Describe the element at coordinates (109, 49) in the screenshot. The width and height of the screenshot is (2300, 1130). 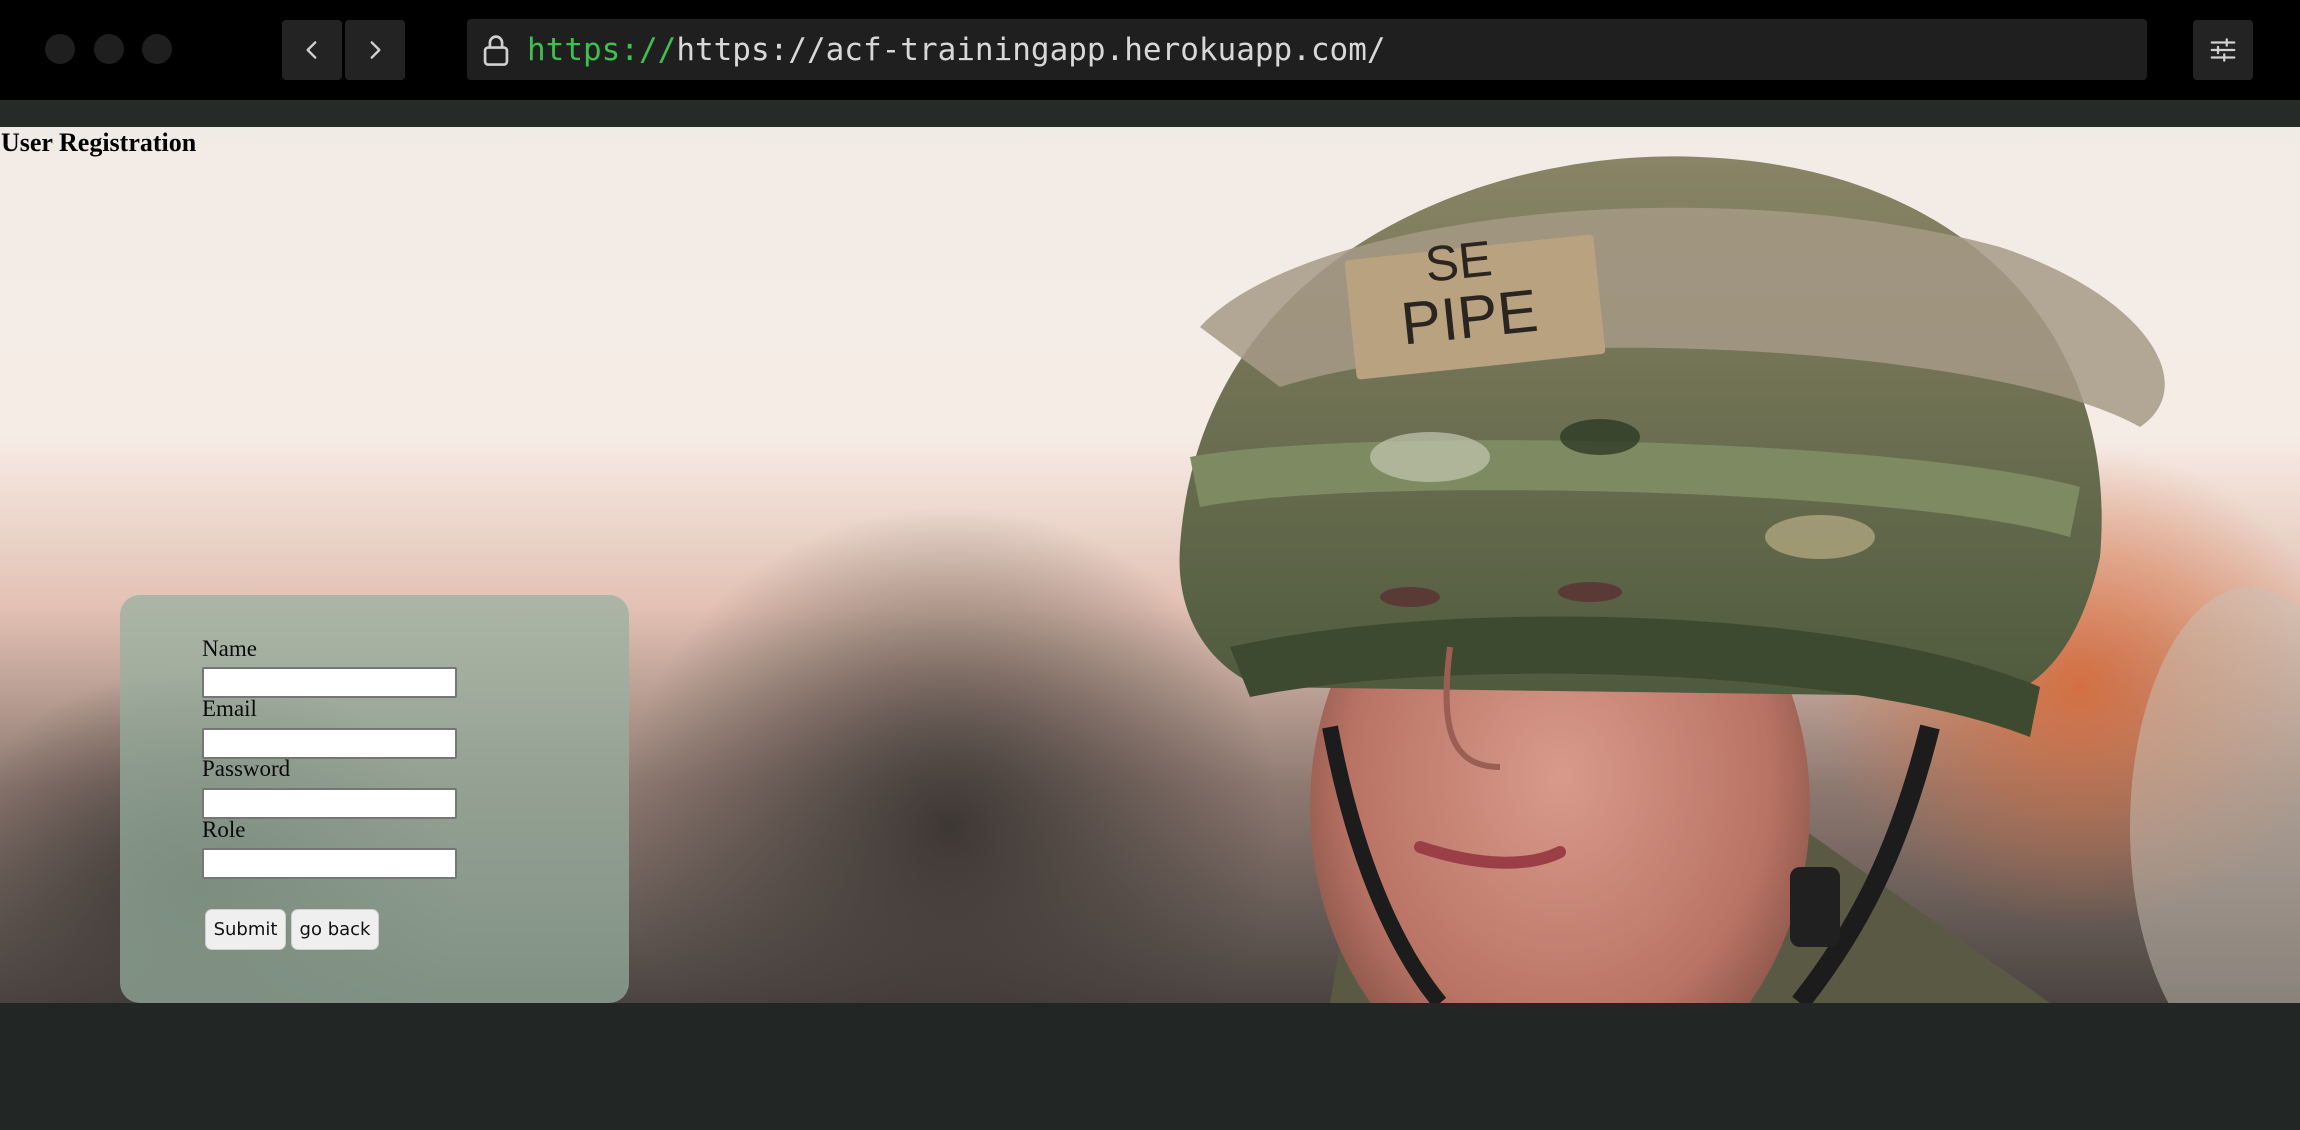
I see `window-minimize-dot` at that location.